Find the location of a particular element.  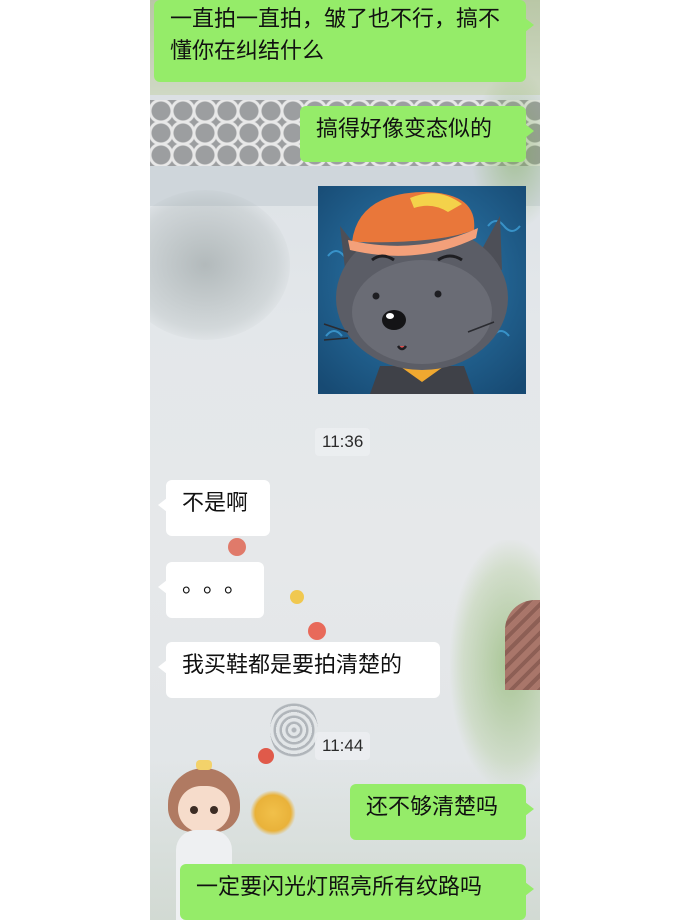

message-bubble-incoming: 我买鞋都是要拍清楚的 is located at coordinates (299, 670).